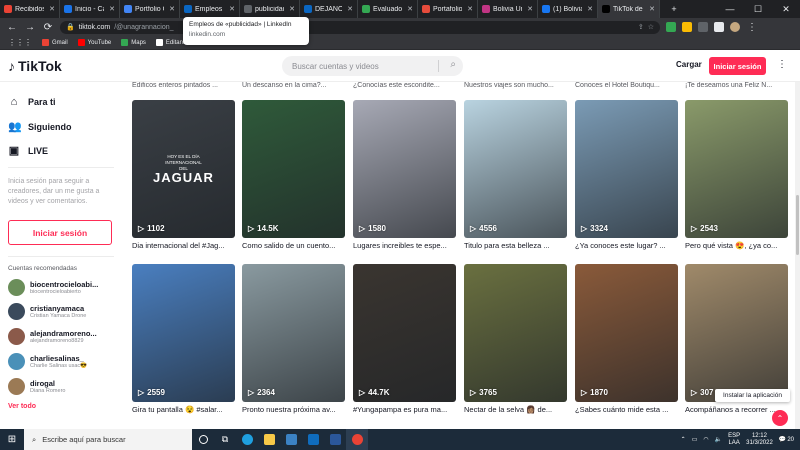 The width and height of the screenshot is (800, 450). What do you see at coordinates (30, 27) in the screenshot?
I see `forward-icon: →` at bounding box center [30, 27].